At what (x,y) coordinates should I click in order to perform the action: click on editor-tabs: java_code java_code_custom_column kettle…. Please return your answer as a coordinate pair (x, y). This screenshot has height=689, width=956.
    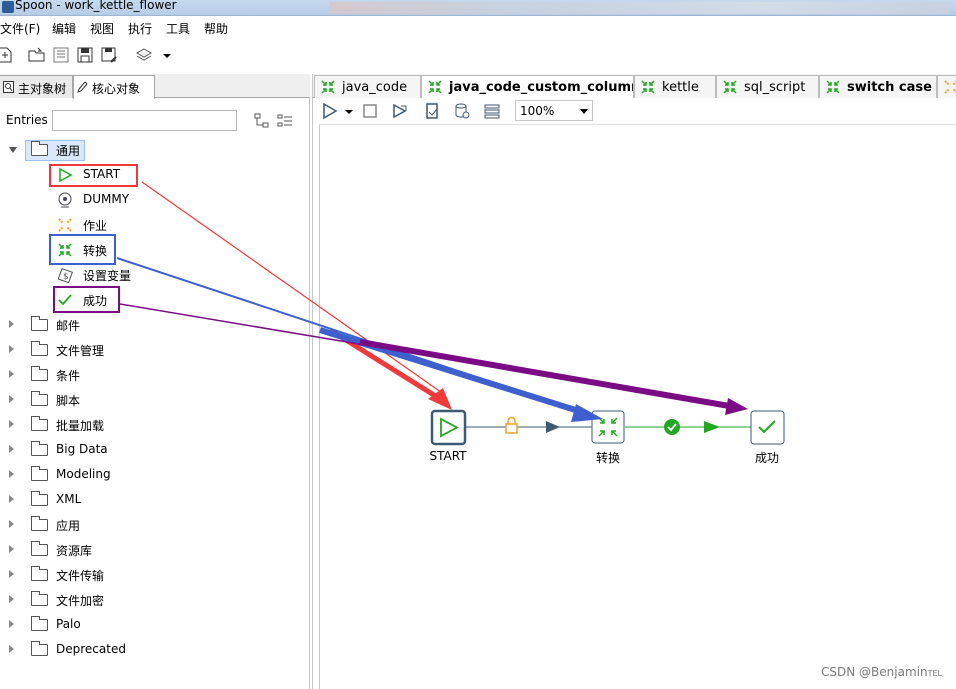
    Looking at the image, I should click on (634, 86).